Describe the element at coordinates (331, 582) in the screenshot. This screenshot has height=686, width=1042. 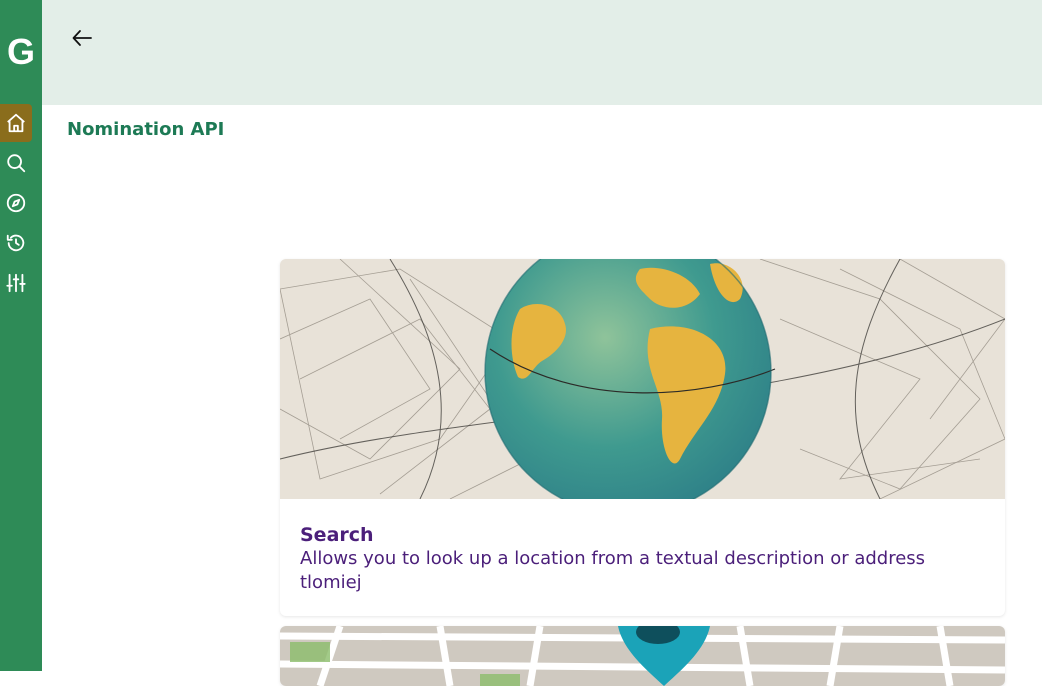
I see `card-author: tlomiej` at that location.